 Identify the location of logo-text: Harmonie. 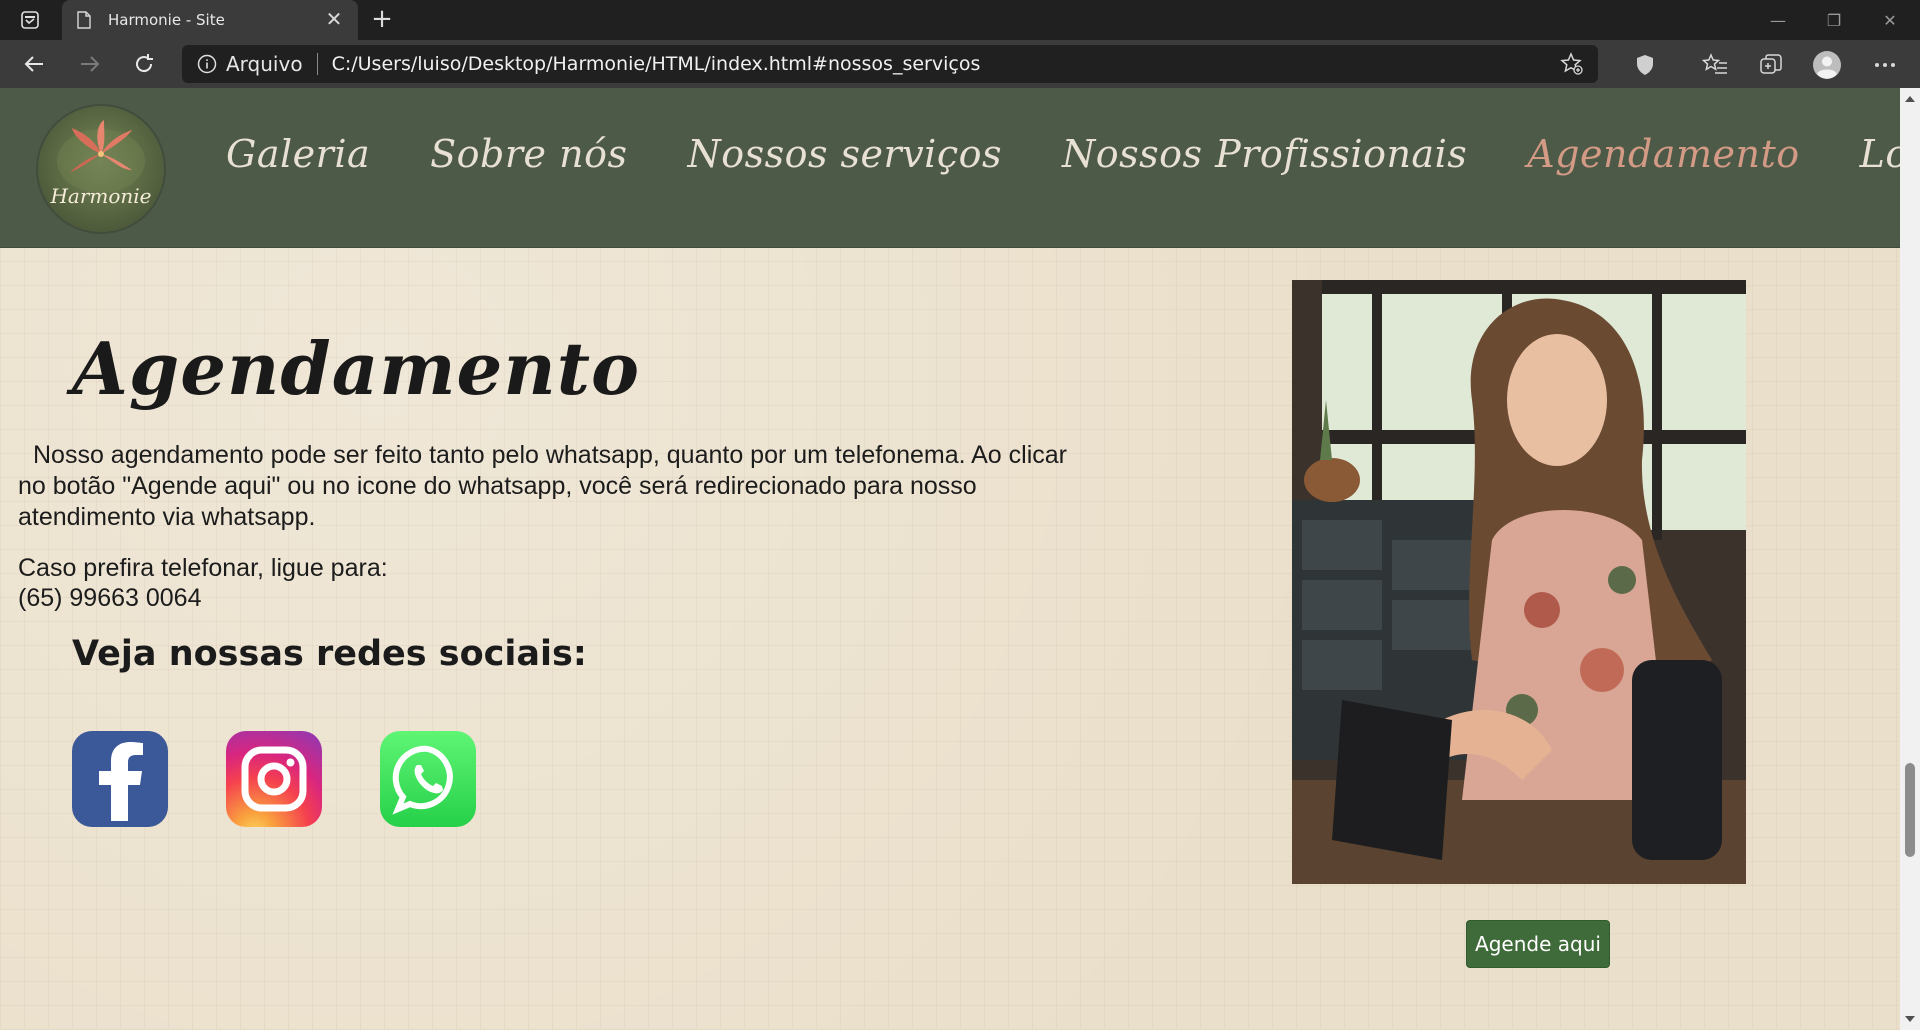
(101, 196).